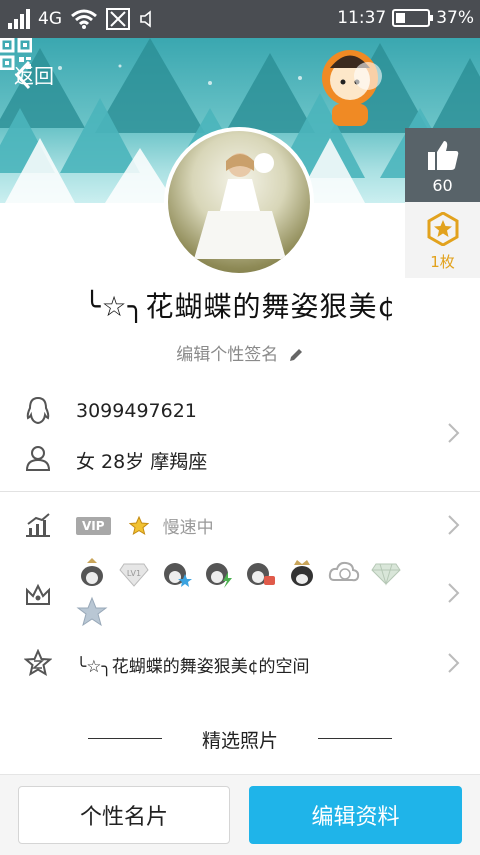 This screenshot has width=480, height=855. What do you see at coordinates (344, 572) in the screenshot?
I see `cloud-v-medal-icon` at bounding box center [344, 572].